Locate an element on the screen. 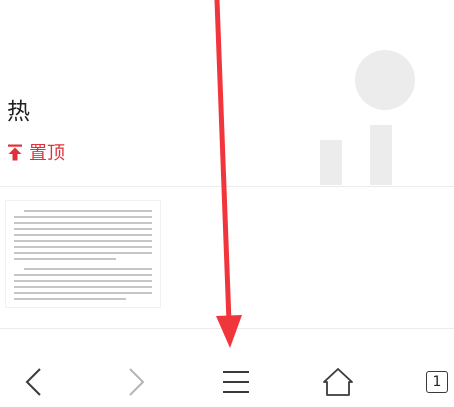  menu-button is located at coordinates (236, 382).